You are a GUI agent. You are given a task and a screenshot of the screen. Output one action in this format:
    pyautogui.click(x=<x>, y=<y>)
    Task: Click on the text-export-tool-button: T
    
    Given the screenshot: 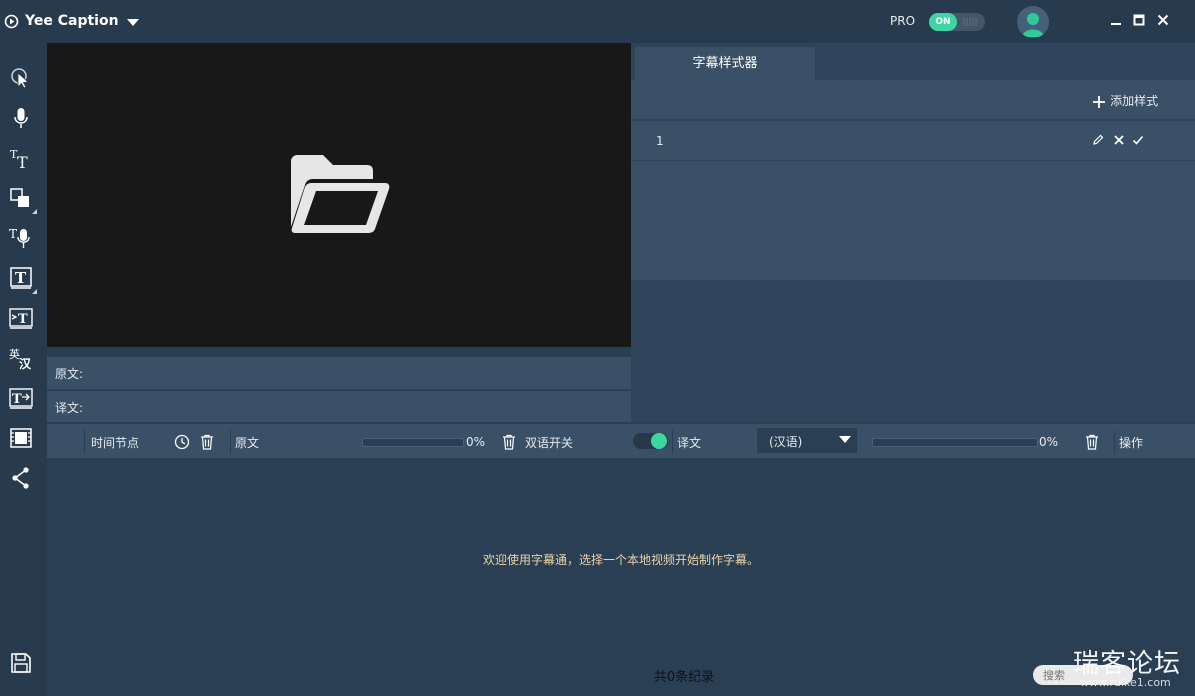 What is the action you would take?
    pyautogui.click(x=21, y=398)
    